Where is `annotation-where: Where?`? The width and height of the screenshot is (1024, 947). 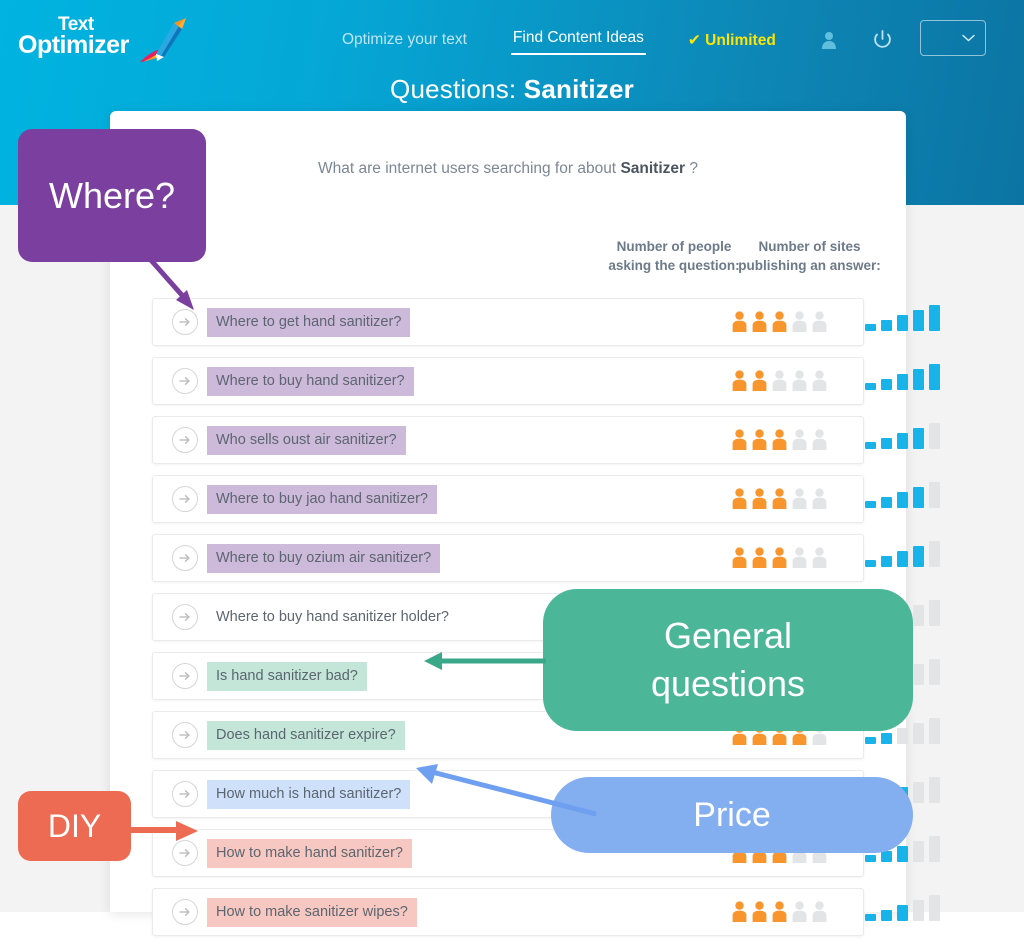
annotation-where: Where? is located at coordinates (112, 195).